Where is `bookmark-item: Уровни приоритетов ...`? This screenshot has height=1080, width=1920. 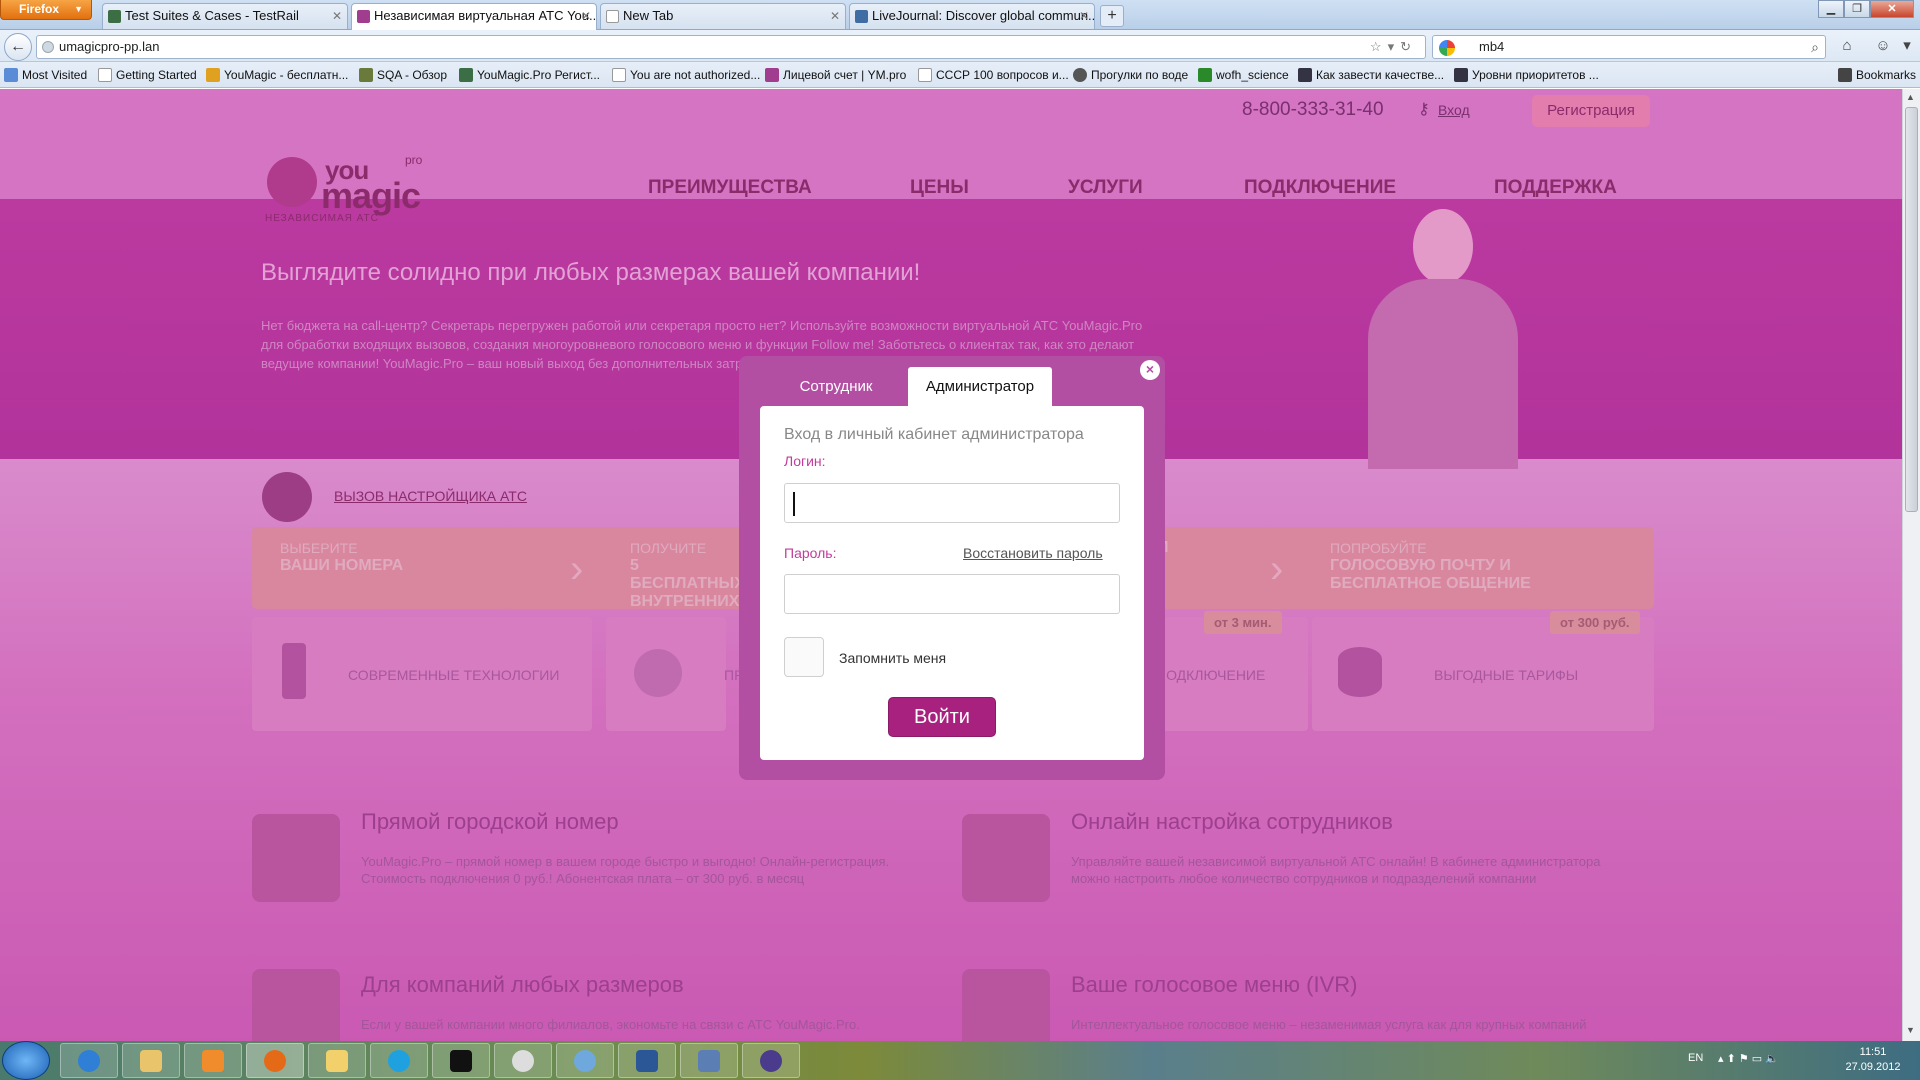 bookmark-item: Уровни приоритетов ... is located at coordinates (1526, 75).